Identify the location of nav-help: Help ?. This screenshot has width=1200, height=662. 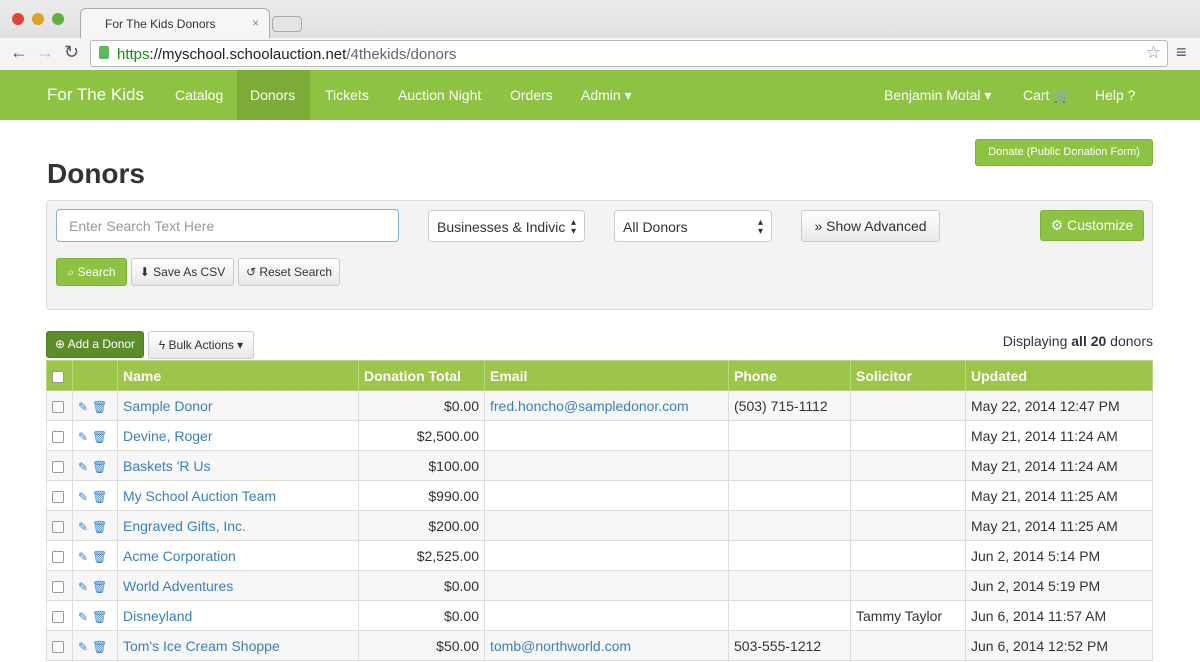
(1115, 95).